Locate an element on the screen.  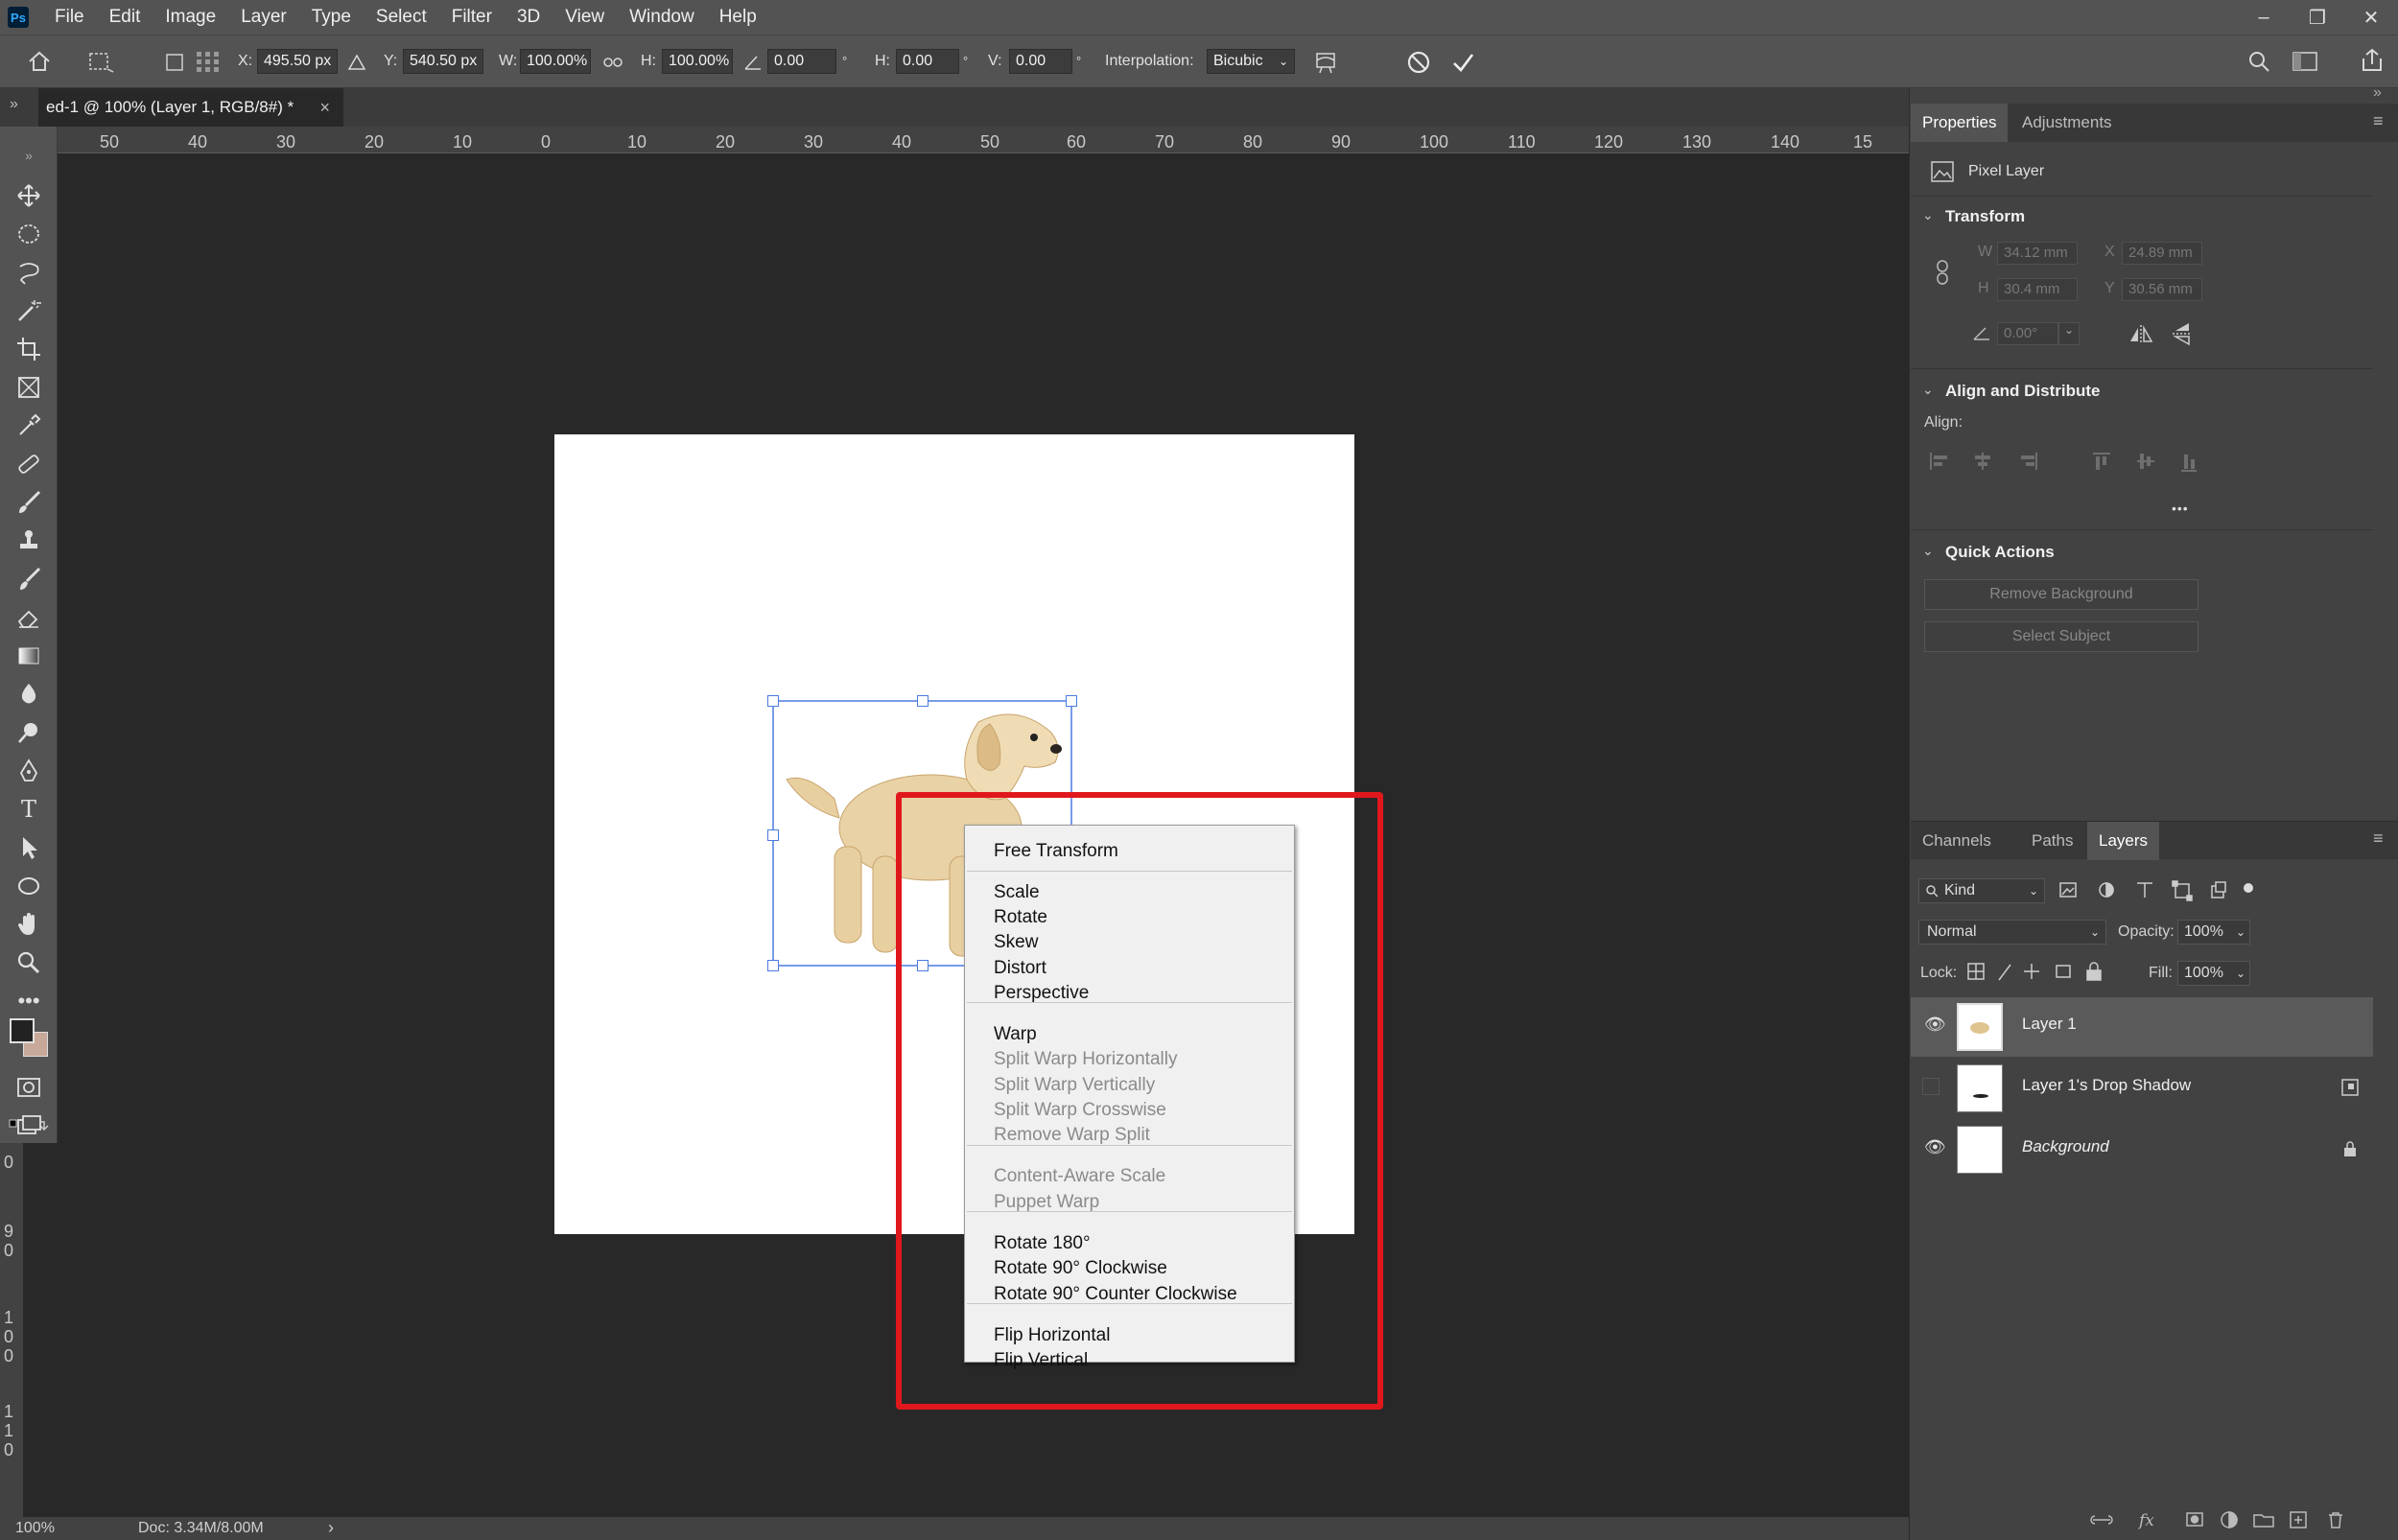
rotation-angle-field: 0.00 is located at coordinates (802, 61).